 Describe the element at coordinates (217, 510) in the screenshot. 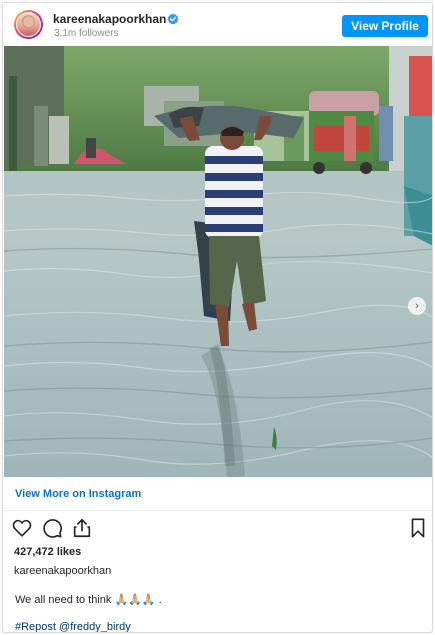

I see `divider` at that location.